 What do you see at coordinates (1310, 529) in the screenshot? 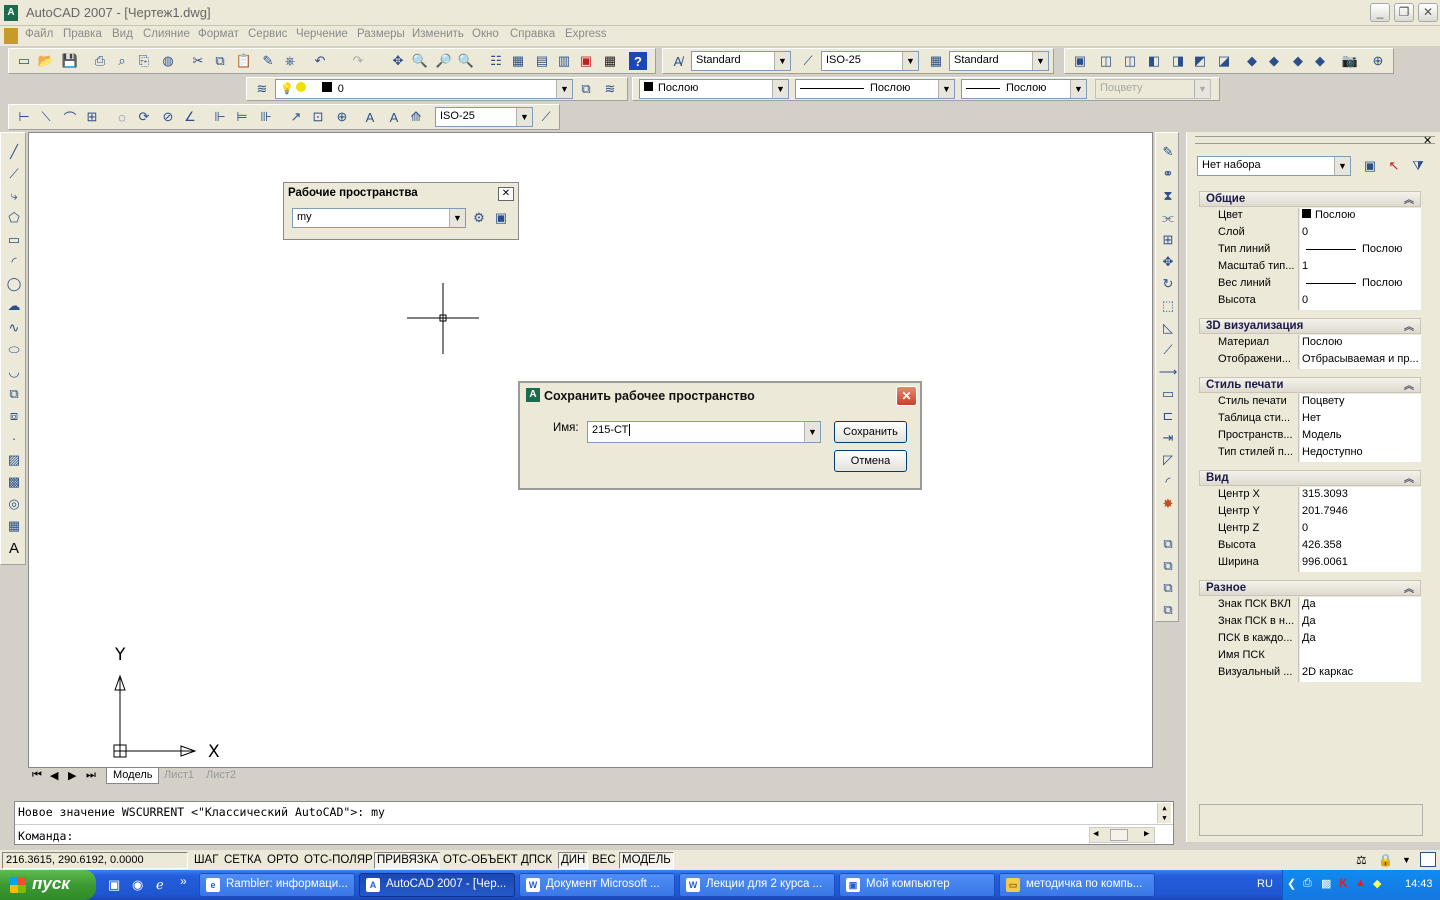
I see `prop-row: Центр Z0` at bounding box center [1310, 529].